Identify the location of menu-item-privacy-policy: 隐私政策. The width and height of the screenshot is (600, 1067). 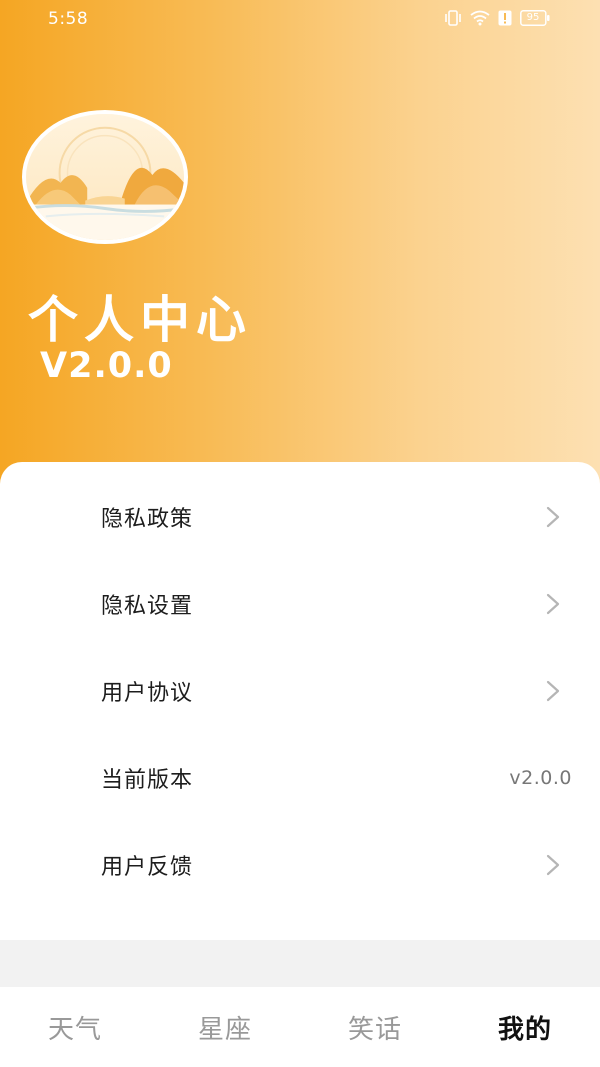
(300, 517).